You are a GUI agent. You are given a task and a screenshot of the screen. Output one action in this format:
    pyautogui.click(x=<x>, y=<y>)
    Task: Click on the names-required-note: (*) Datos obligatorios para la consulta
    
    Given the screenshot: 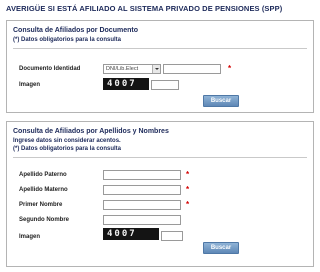 What is the action you would take?
    pyautogui.click(x=67, y=149)
    